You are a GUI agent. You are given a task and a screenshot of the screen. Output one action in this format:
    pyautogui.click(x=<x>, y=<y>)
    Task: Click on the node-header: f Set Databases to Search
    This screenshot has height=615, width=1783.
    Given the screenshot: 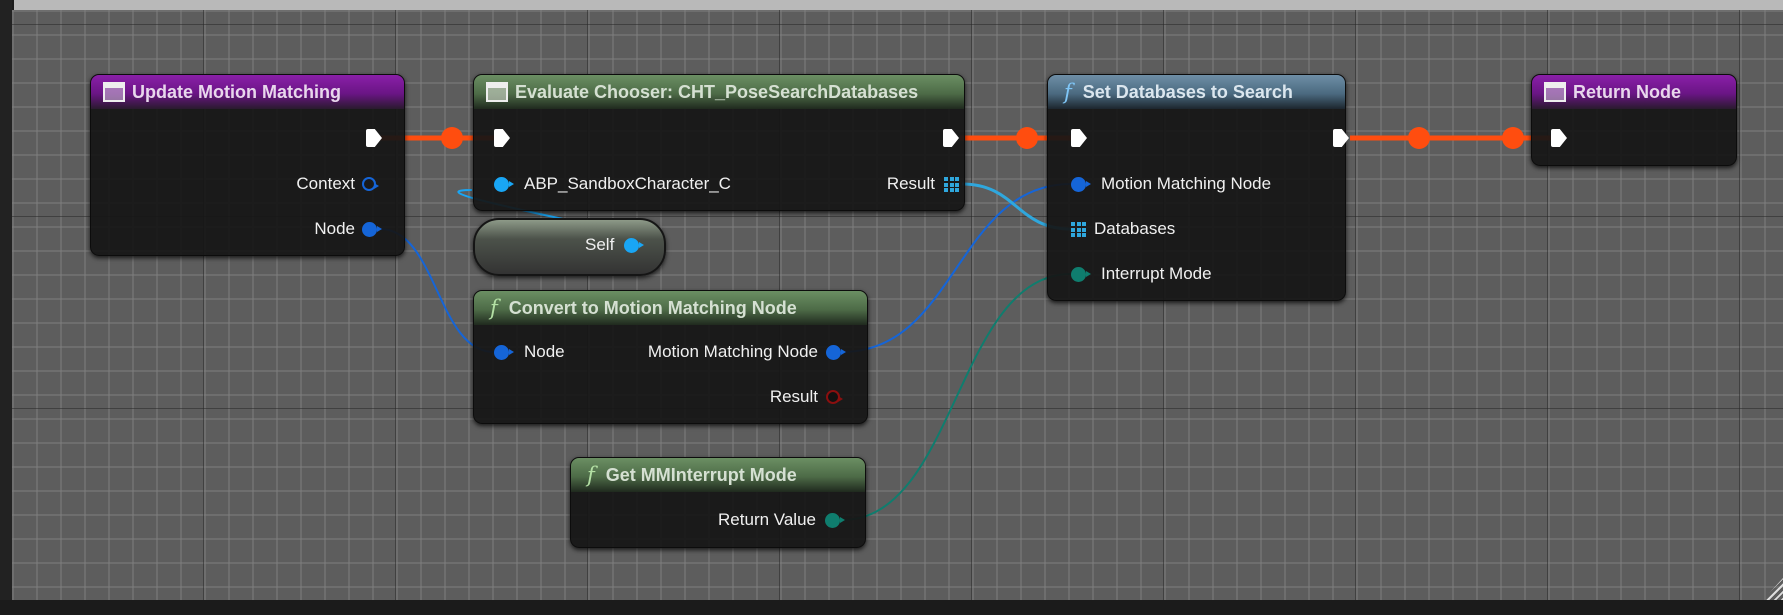 What is the action you would take?
    pyautogui.click(x=1196, y=92)
    